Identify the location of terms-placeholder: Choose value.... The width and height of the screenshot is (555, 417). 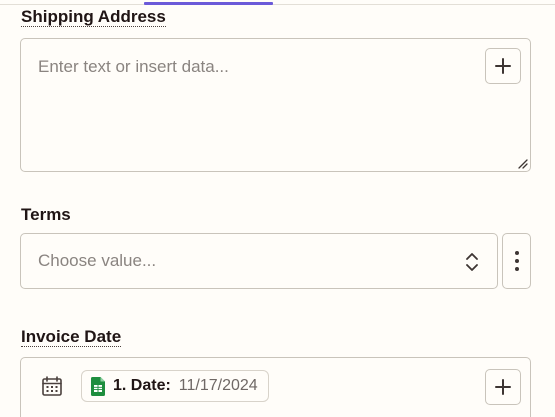
(97, 260).